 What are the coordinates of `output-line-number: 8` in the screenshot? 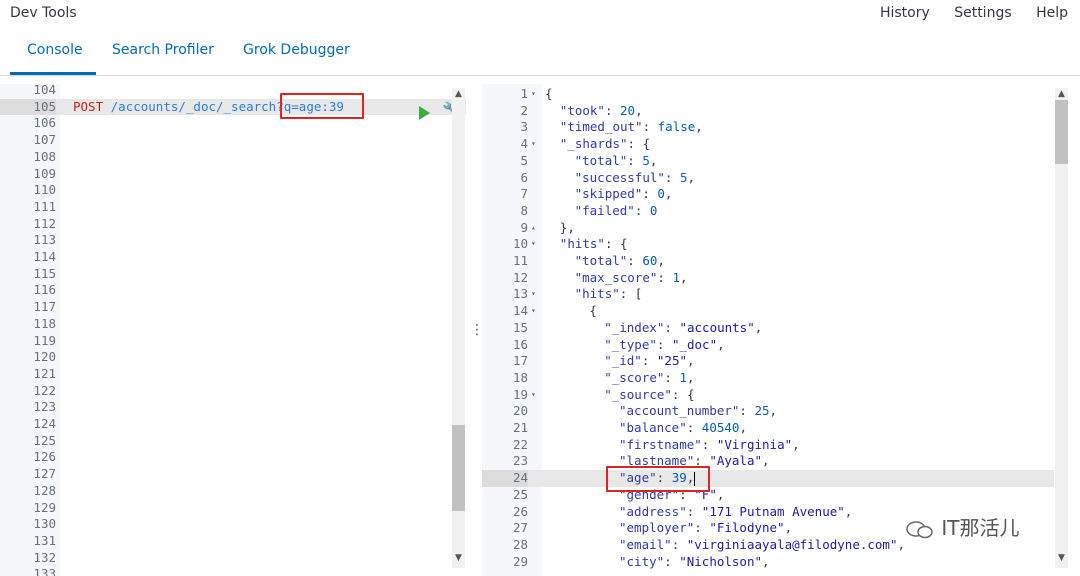 It's located at (524, 210).